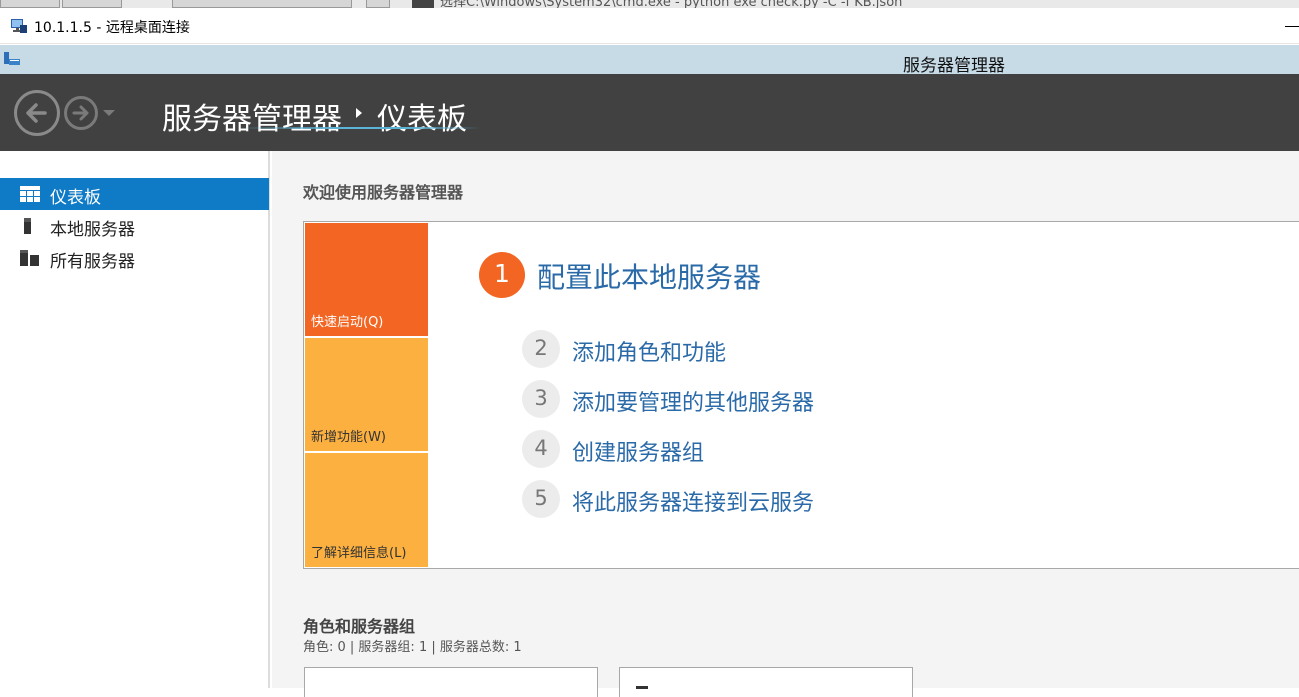 The width and height of the screenshot is (1299, 697). I want to click on tile-label: 了解详细信息(L), so click(359, 553).